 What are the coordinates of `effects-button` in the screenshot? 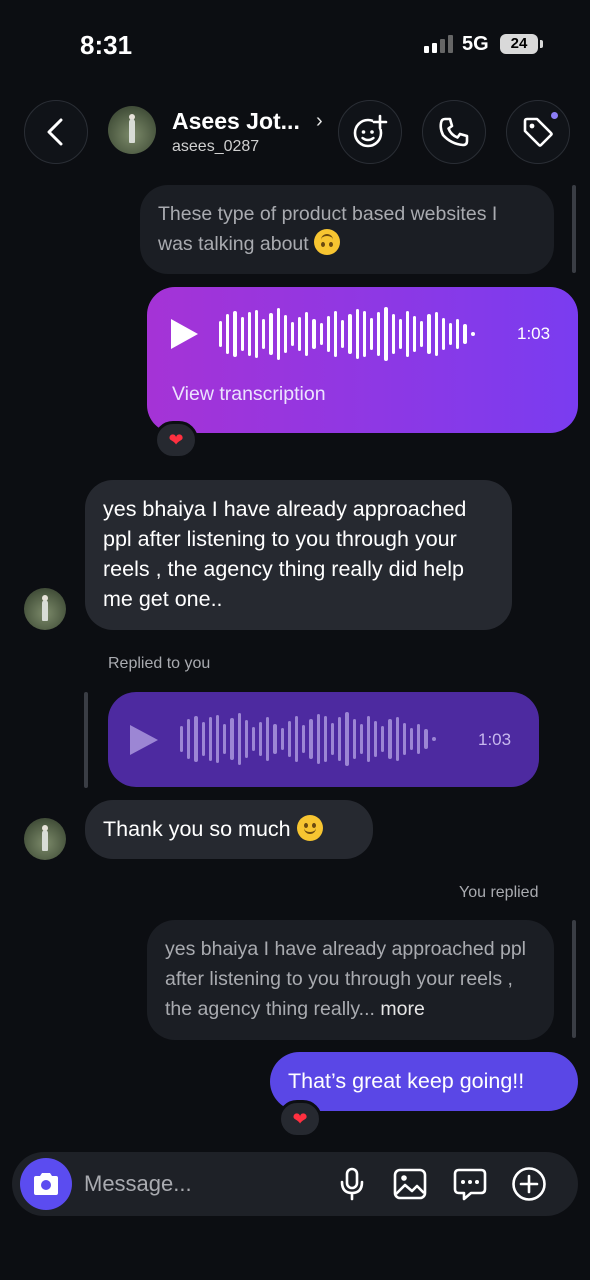 It's located at (370, 132).